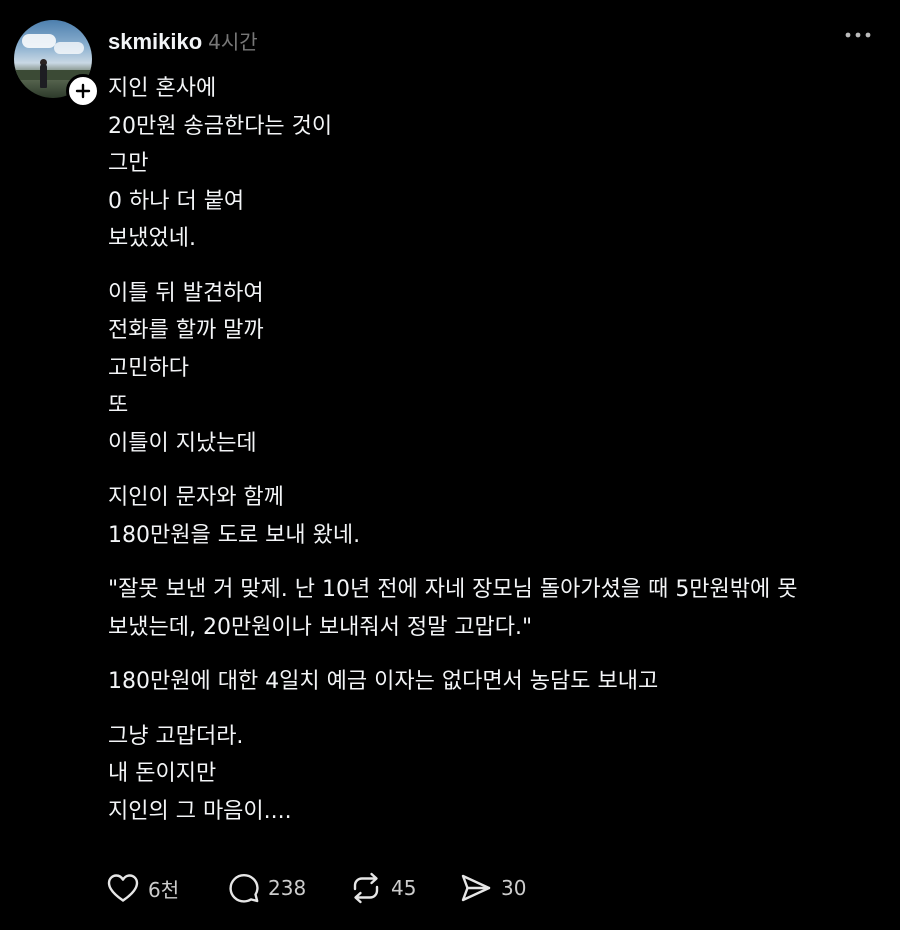 The image size is (900, 930). Describe the element at coordinates (233, 42) in the screenshot. I see `post-timestamp: 4시간` at that location.